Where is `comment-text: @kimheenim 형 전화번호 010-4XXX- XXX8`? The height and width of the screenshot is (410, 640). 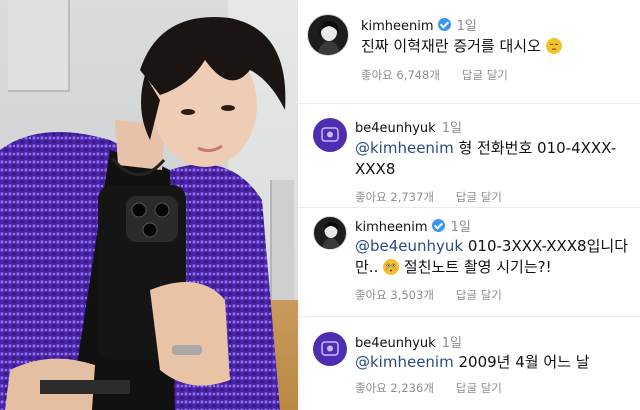 comment-text: @kimheenim 형 전화번호 010-4XXX- XXX8 is located at coordinates (495, 159).